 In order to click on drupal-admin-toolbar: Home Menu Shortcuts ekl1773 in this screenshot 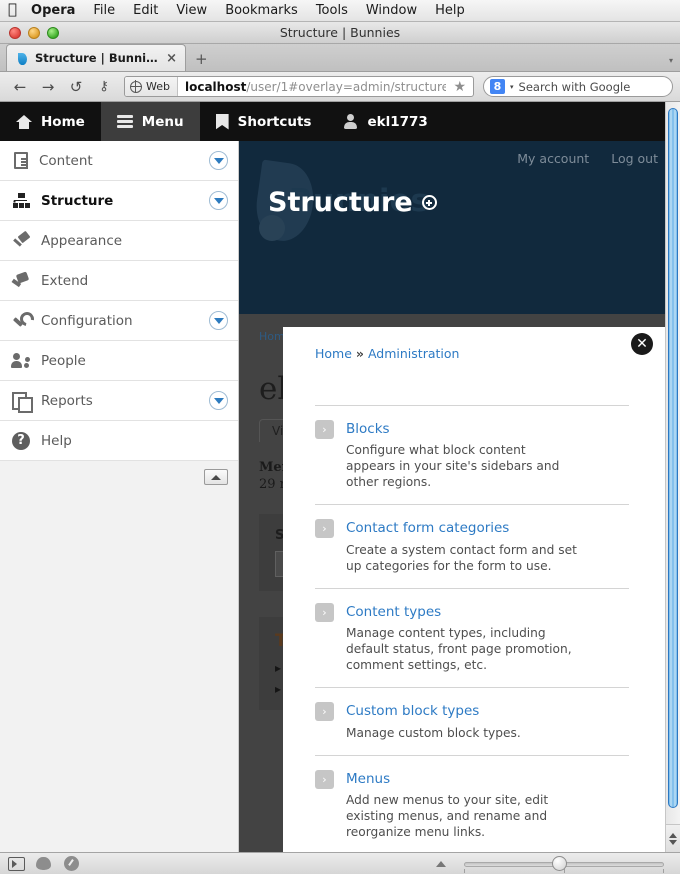, I will do `click(340, 121)`.